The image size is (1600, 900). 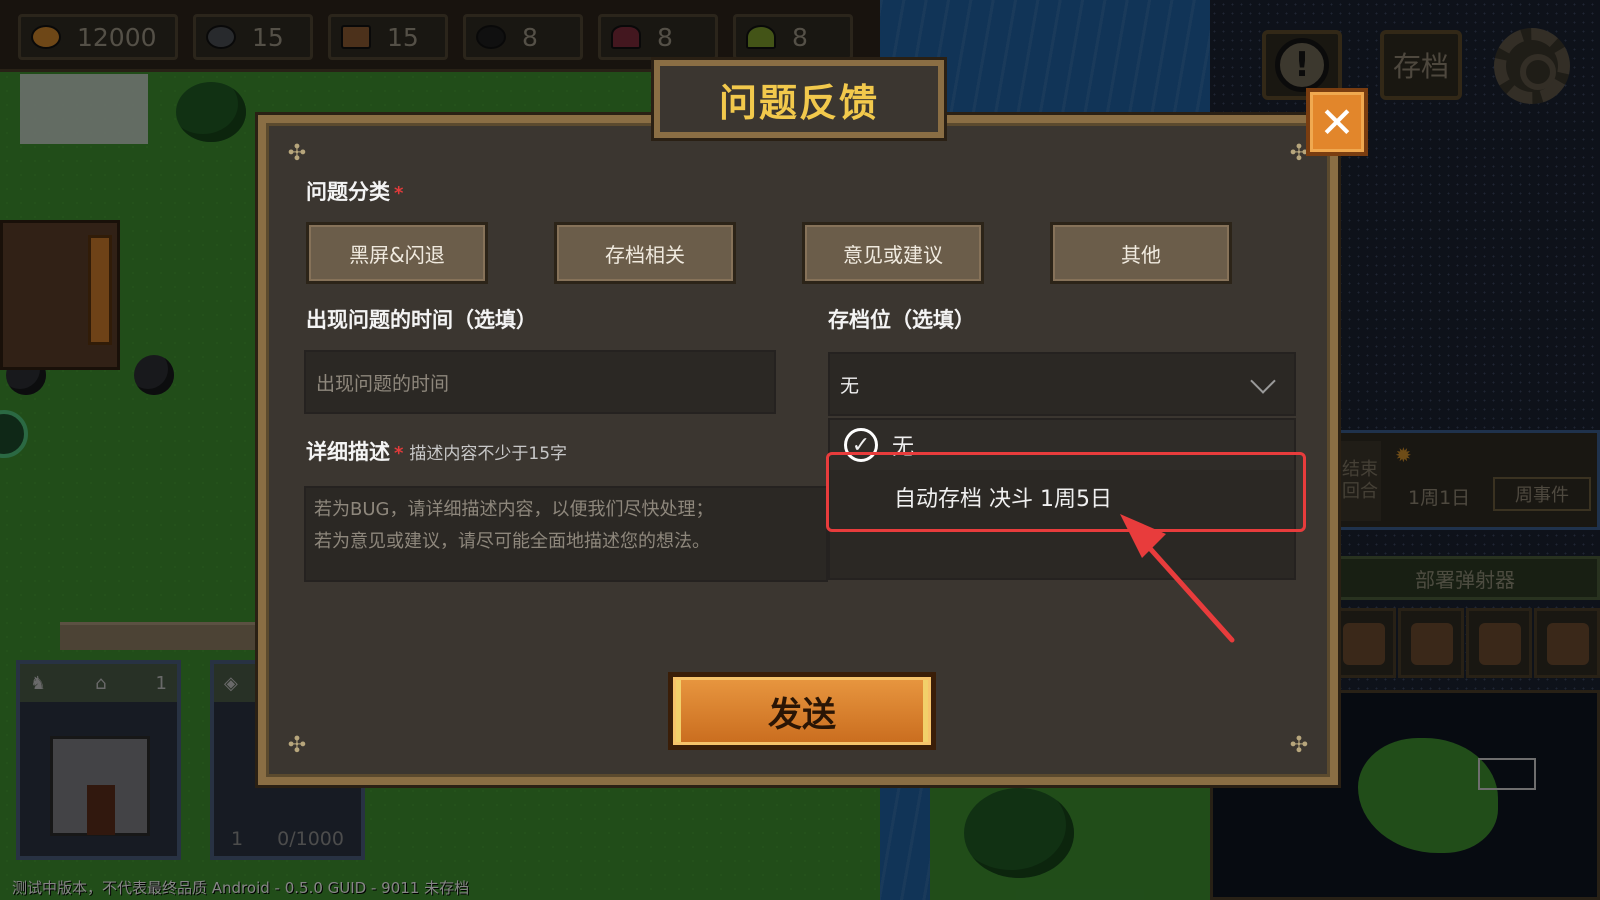 I want to click on category-suggestion-button: 意见或建议, so click(x=893, y=253).